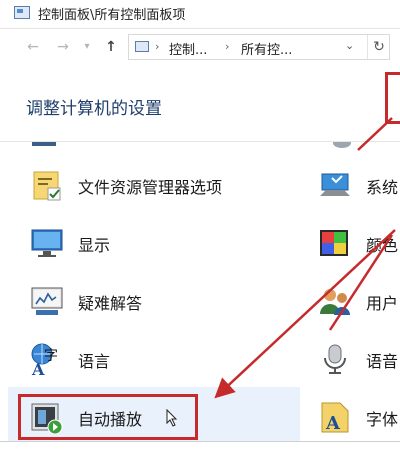 This screenshot has height=450, width=400. What do you see at coordinates (382, 303) in the screenshot?
I see `item-label: 用户` at bounding box center [382, 303].